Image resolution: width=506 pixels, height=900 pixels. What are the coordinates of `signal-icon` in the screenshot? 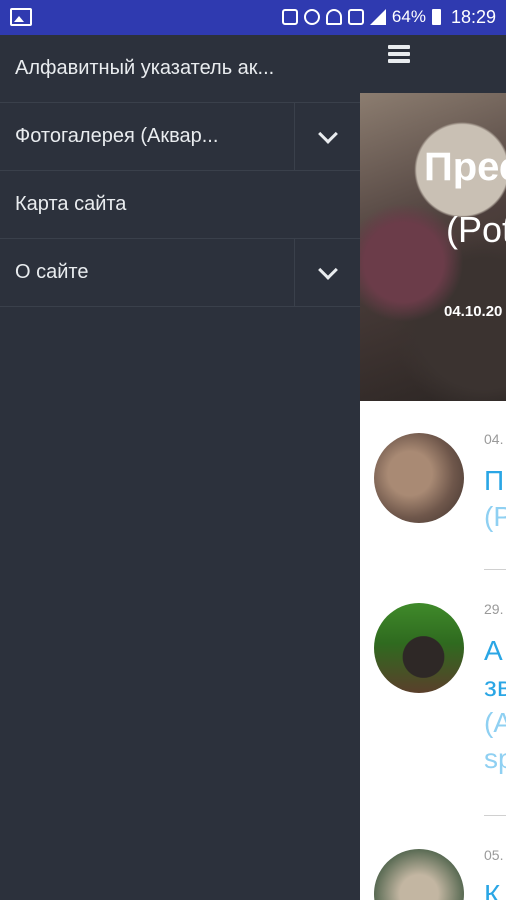 It's located at (377, 17).